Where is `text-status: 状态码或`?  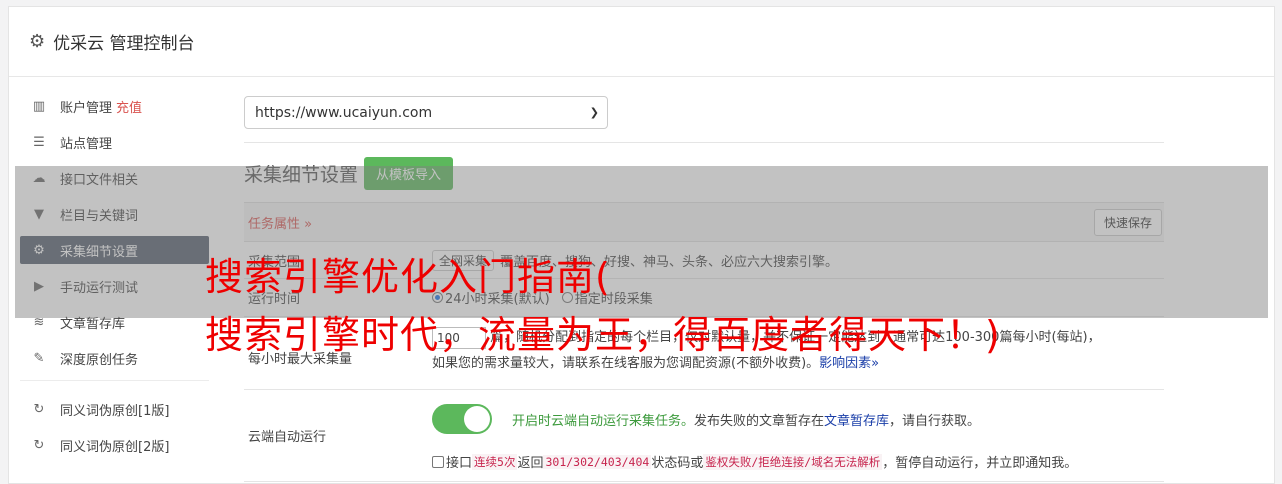 text-status: 状态码或 is located at coordinates (677, 463).